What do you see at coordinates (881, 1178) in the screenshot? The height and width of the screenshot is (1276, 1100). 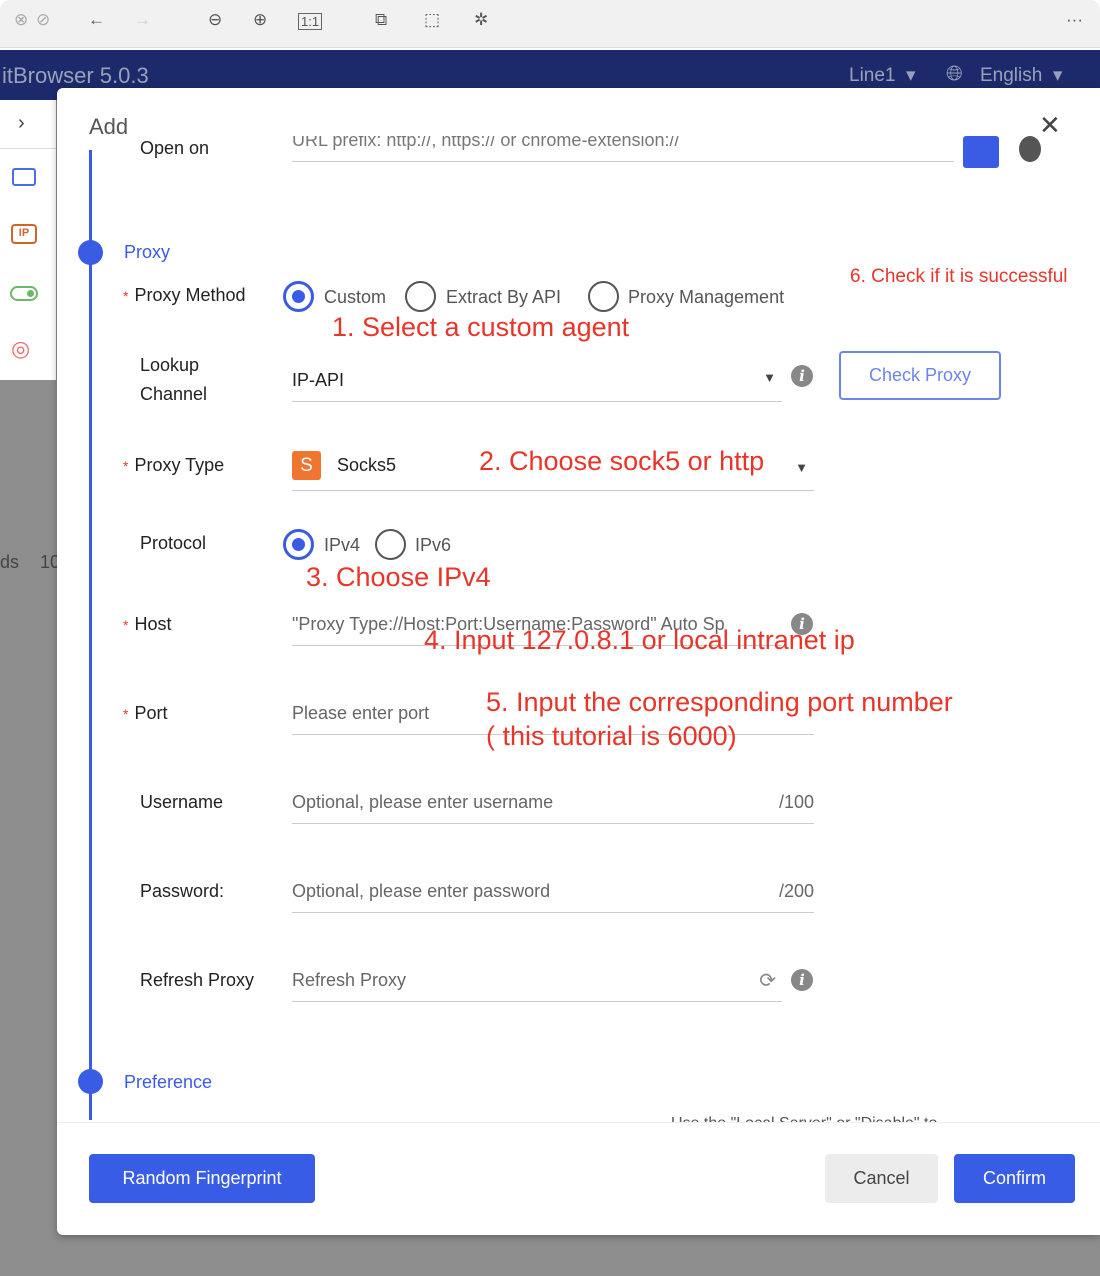 I see `cancel-button: Cancel` at bounding box center [881, 1178].